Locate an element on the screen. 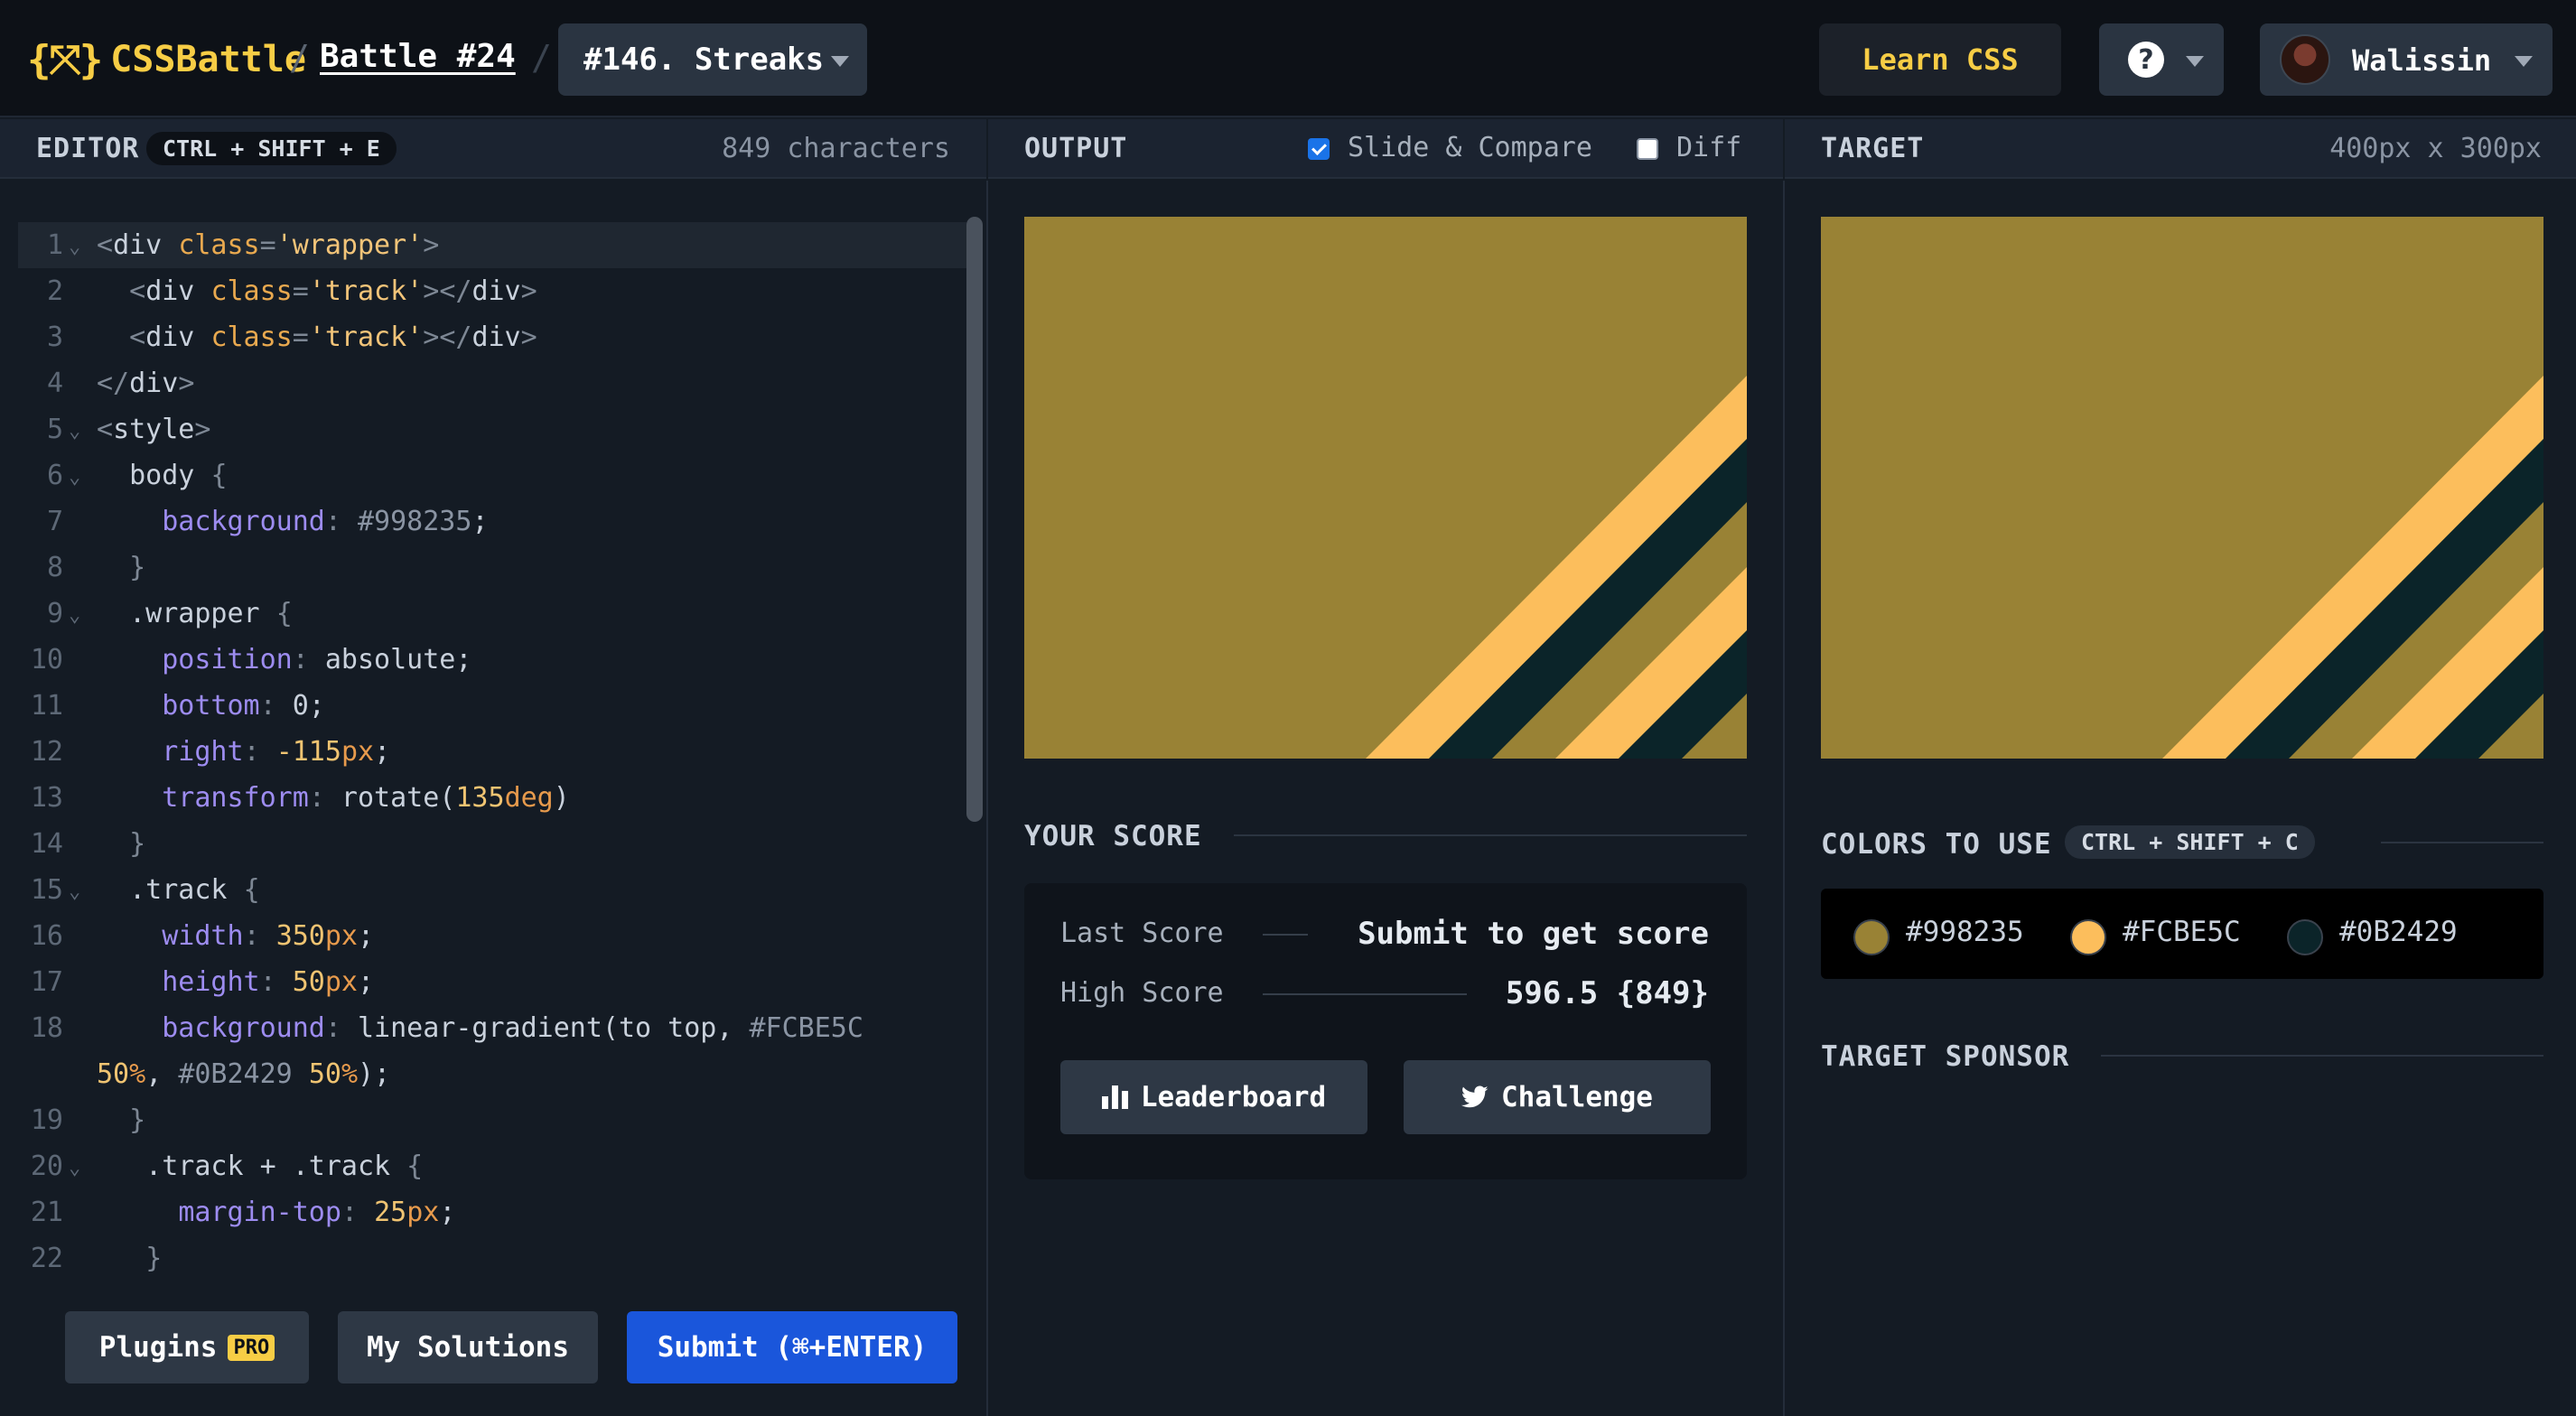 This screenshot has height=1416, width=2576. line-number: 21 is located at coordinates (46, 1212).